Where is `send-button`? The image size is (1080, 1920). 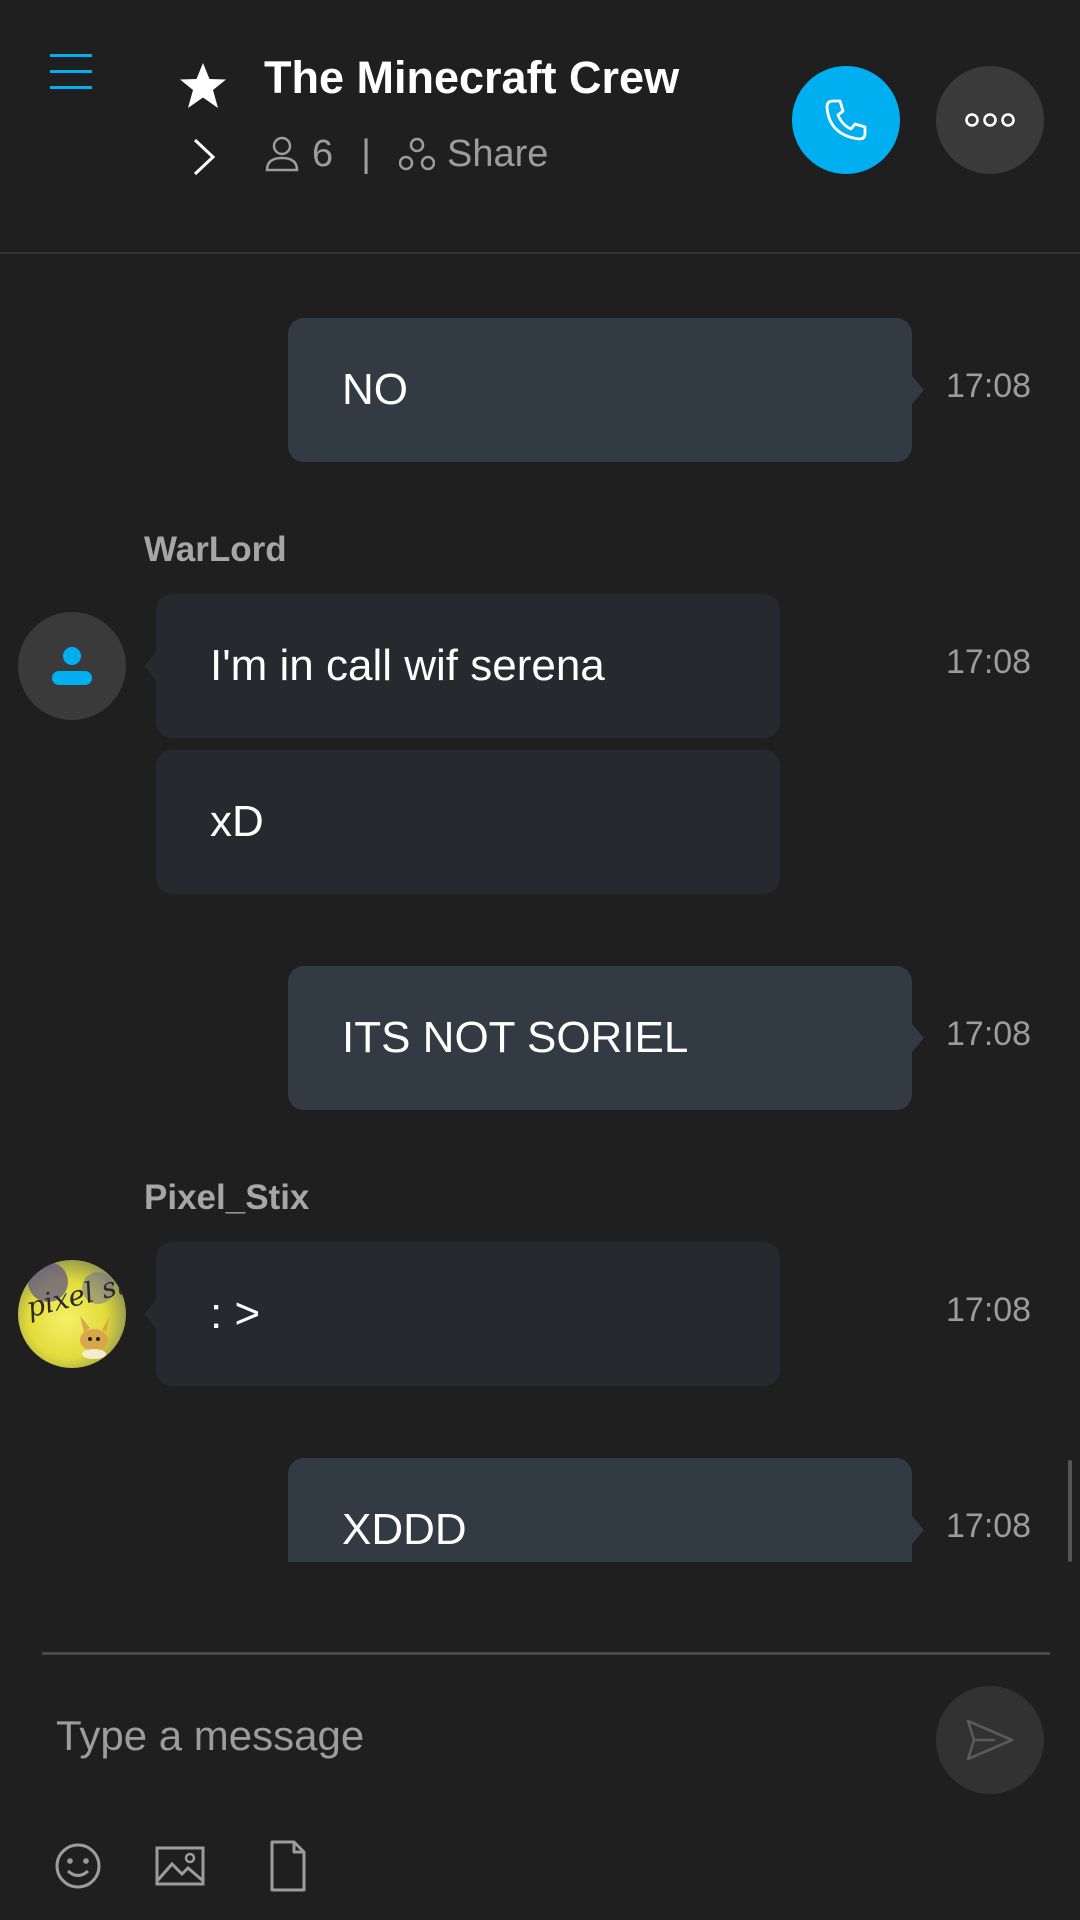
send-button is located at coordinates (990, 1740).